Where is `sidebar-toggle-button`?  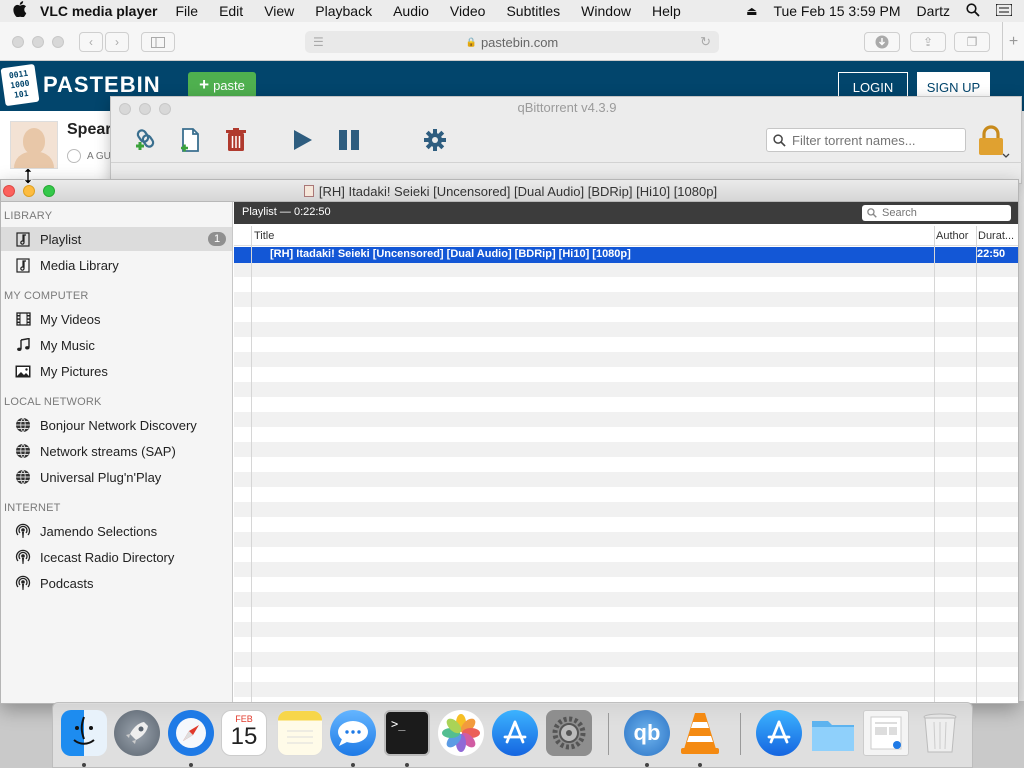
sidebar-toggle-button is located at coordinates (158, 42).